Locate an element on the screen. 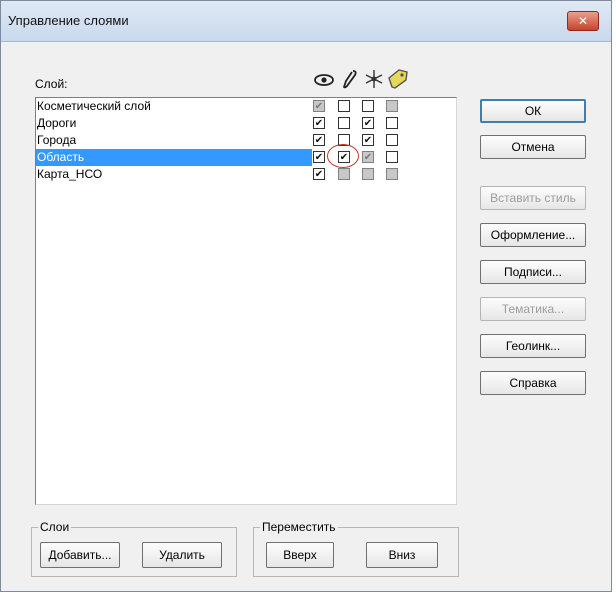 The width and height of the screenshot is (616, 594). label-tag-icon is located at coordinates (398, 79).